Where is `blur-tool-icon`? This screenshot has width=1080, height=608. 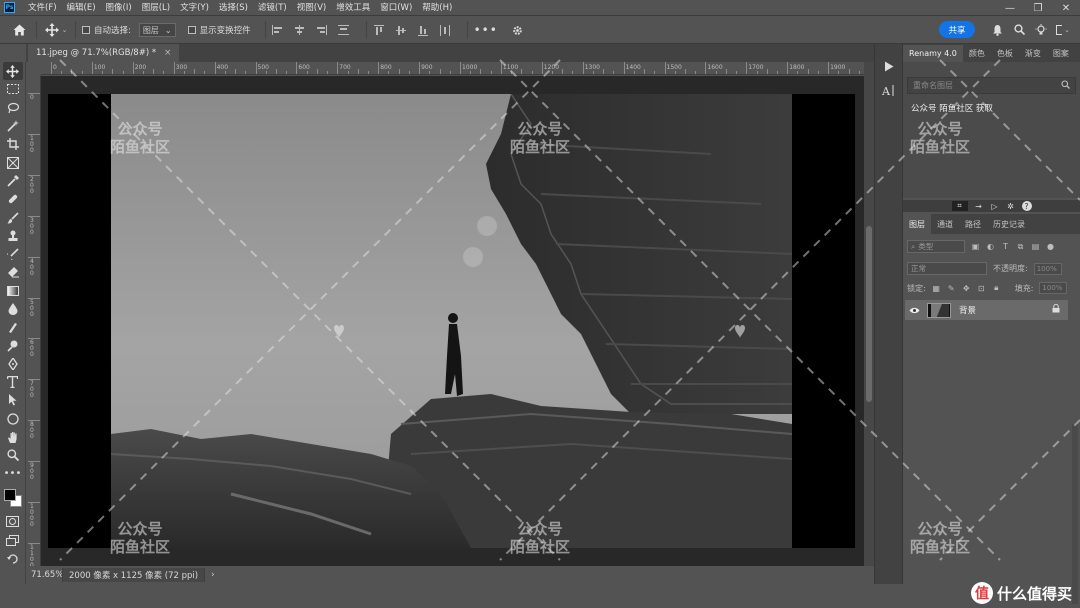 blur-tool-icon is located at coordinates (13, 309).